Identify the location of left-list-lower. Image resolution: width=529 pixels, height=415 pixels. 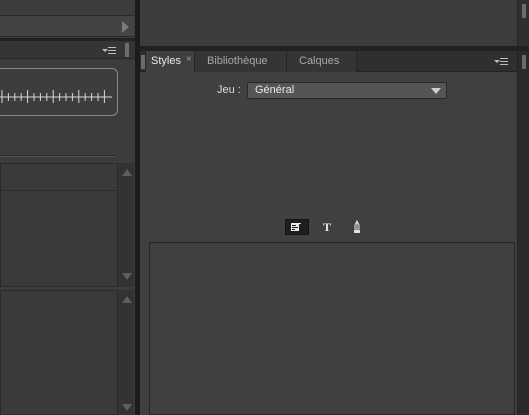
(59, 352).